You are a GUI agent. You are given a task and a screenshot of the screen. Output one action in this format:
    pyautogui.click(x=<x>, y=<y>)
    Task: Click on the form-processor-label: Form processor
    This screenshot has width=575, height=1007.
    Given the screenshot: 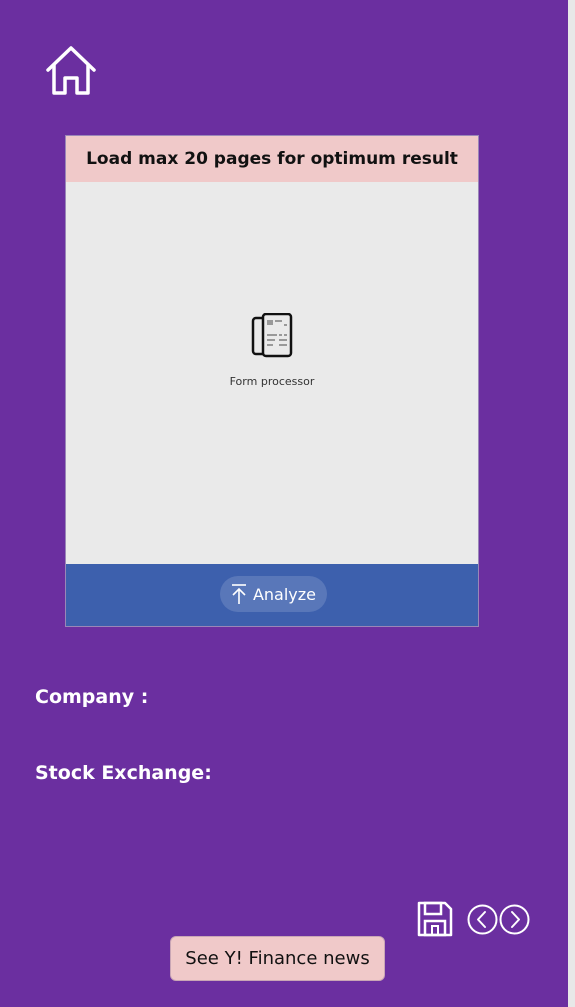 What is the action you would take?
    pyautogui.click(x=272, y=381)
    